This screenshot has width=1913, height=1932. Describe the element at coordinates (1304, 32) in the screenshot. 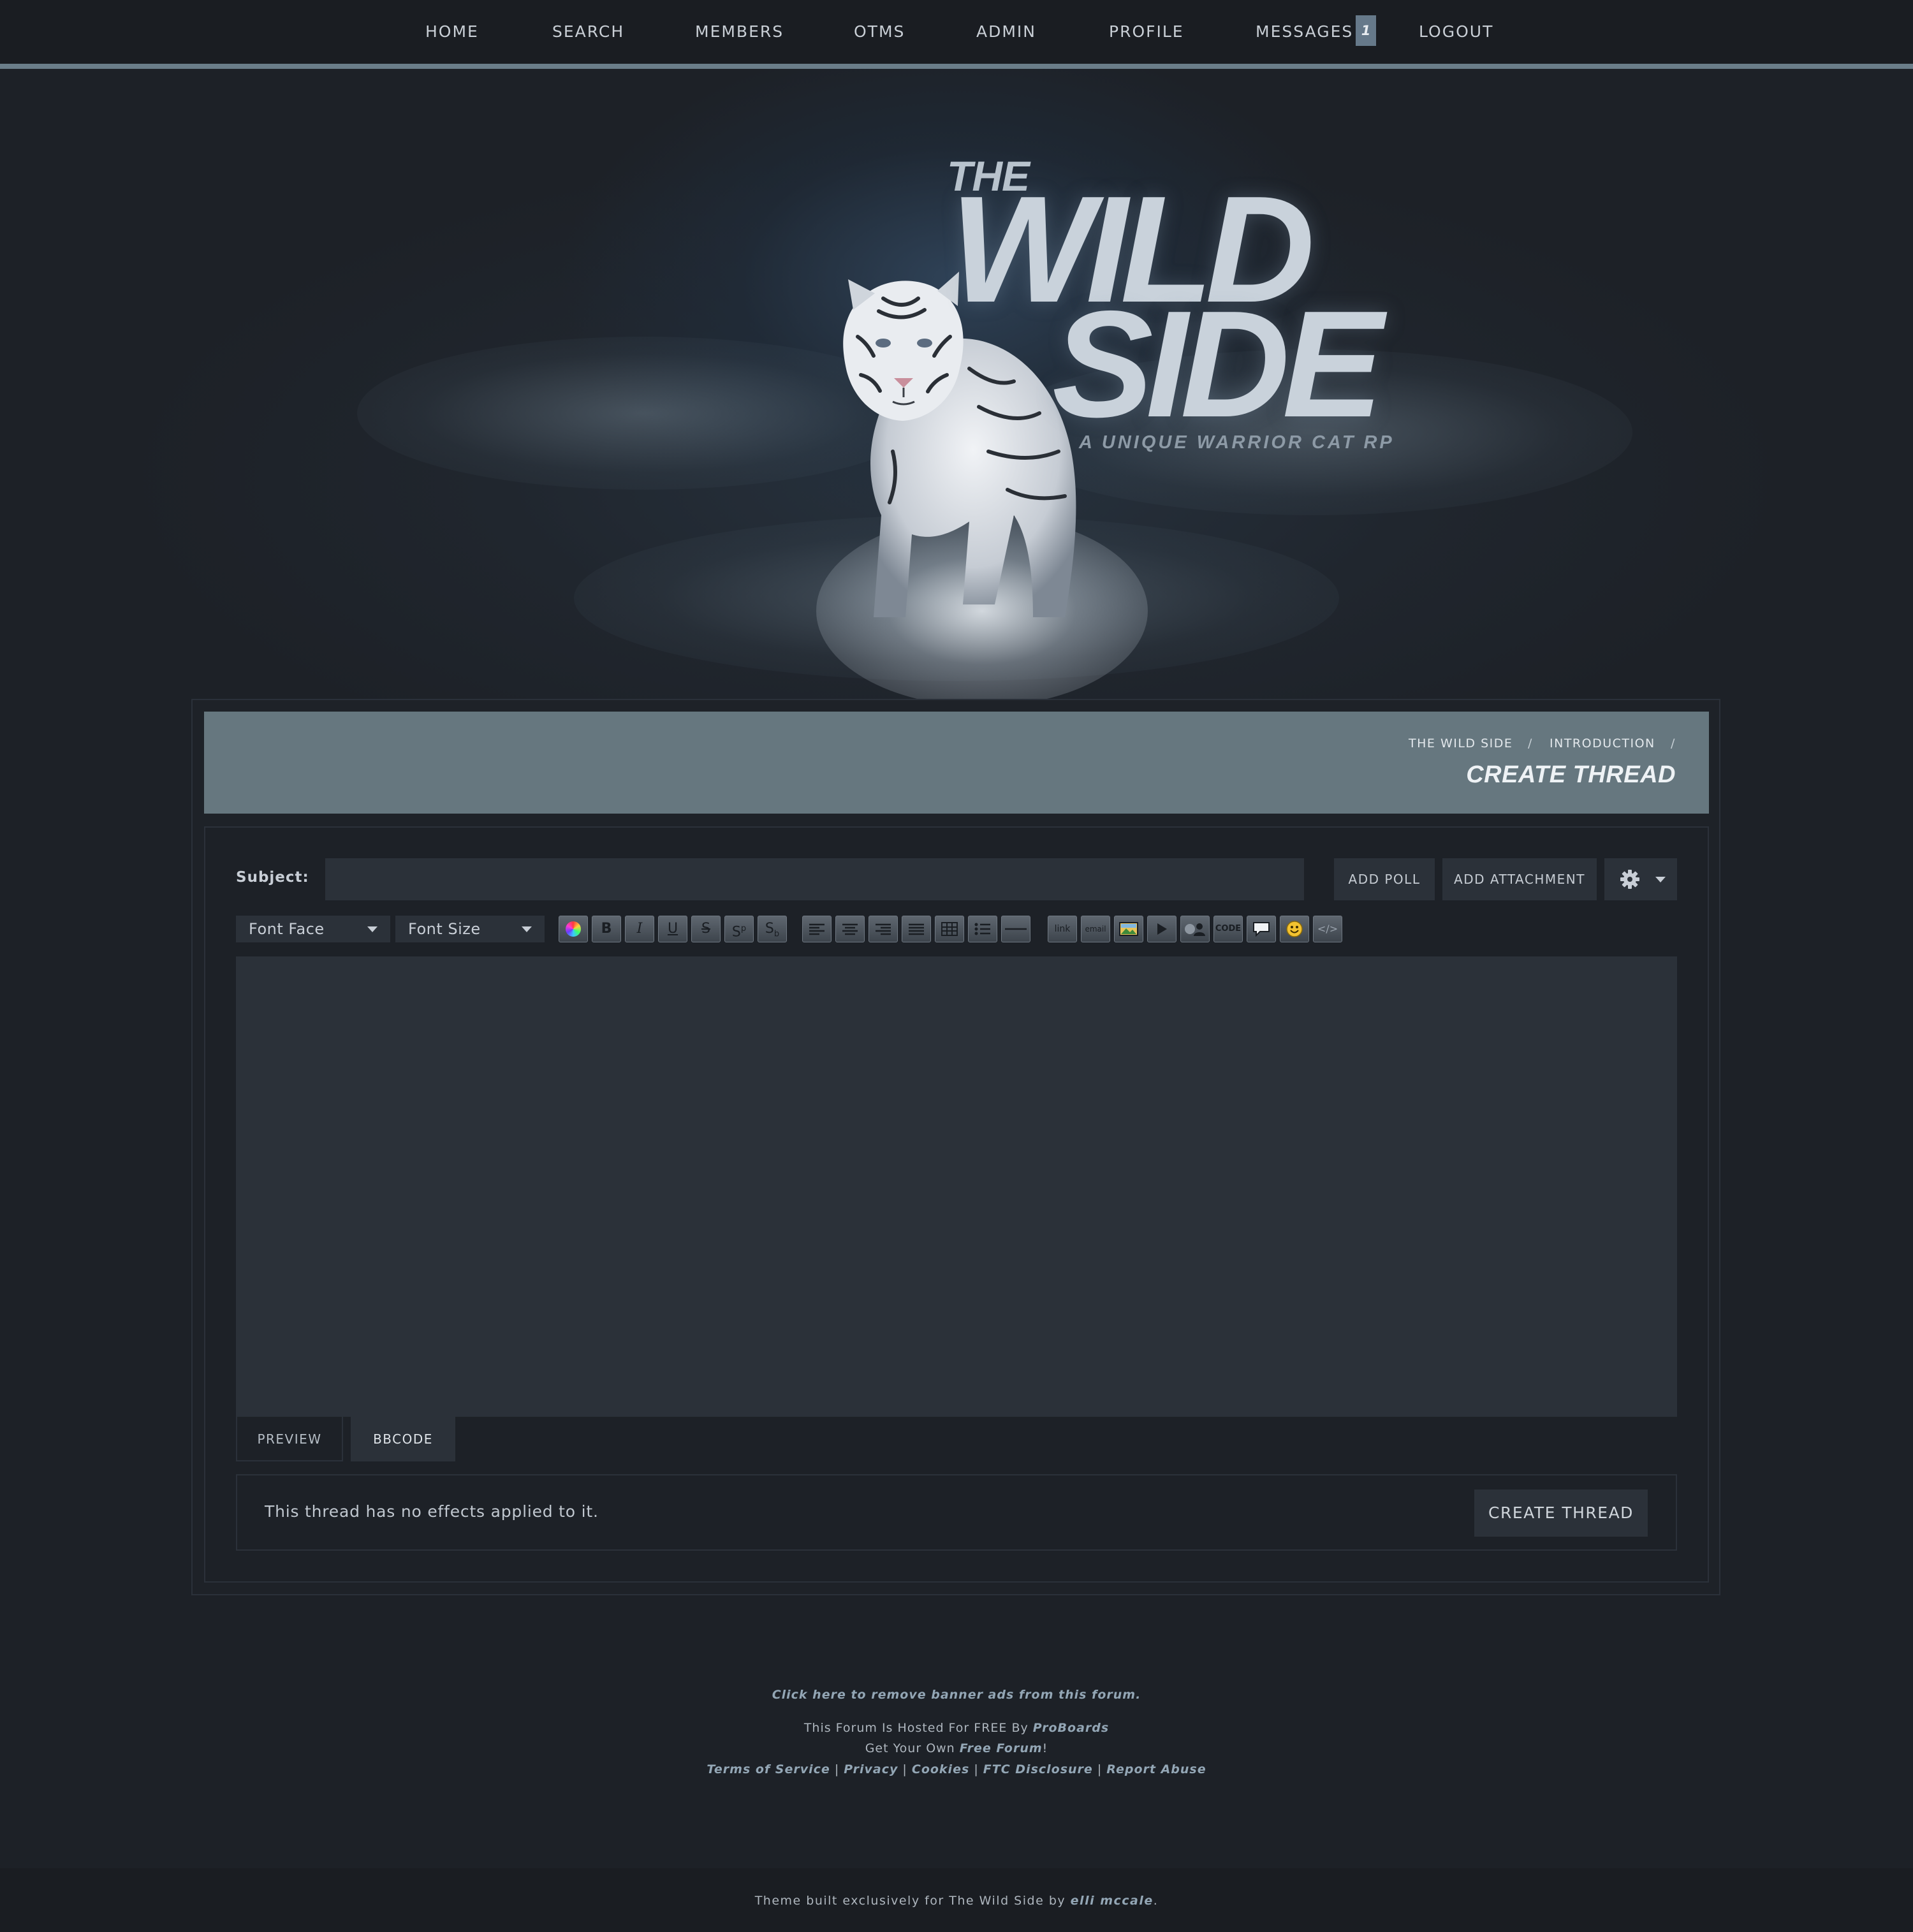

I see `nav-messages: MESSAGES` at that location.